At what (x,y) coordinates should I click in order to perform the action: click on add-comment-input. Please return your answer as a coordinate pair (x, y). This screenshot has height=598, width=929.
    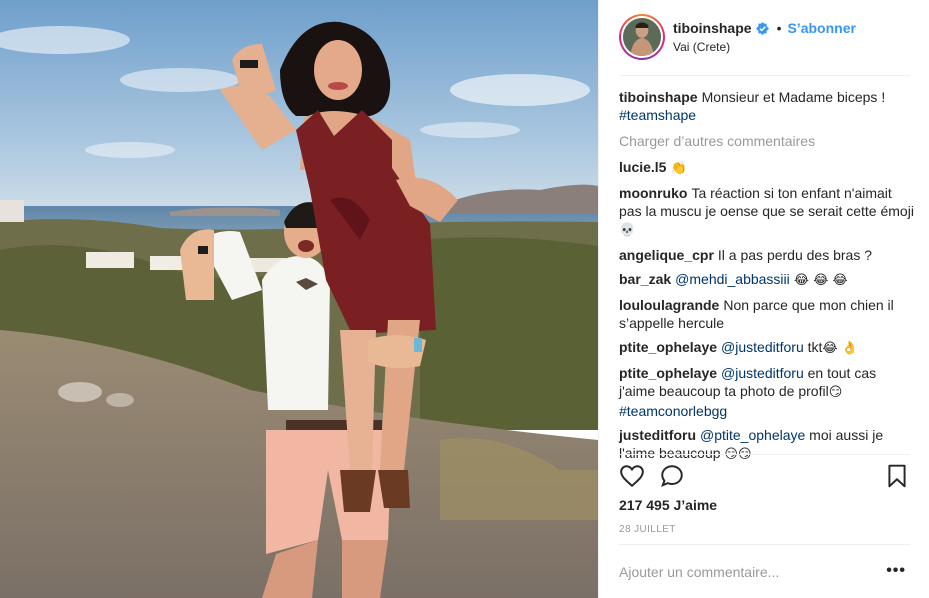
    Looking at the image, I should click on (749, 572).